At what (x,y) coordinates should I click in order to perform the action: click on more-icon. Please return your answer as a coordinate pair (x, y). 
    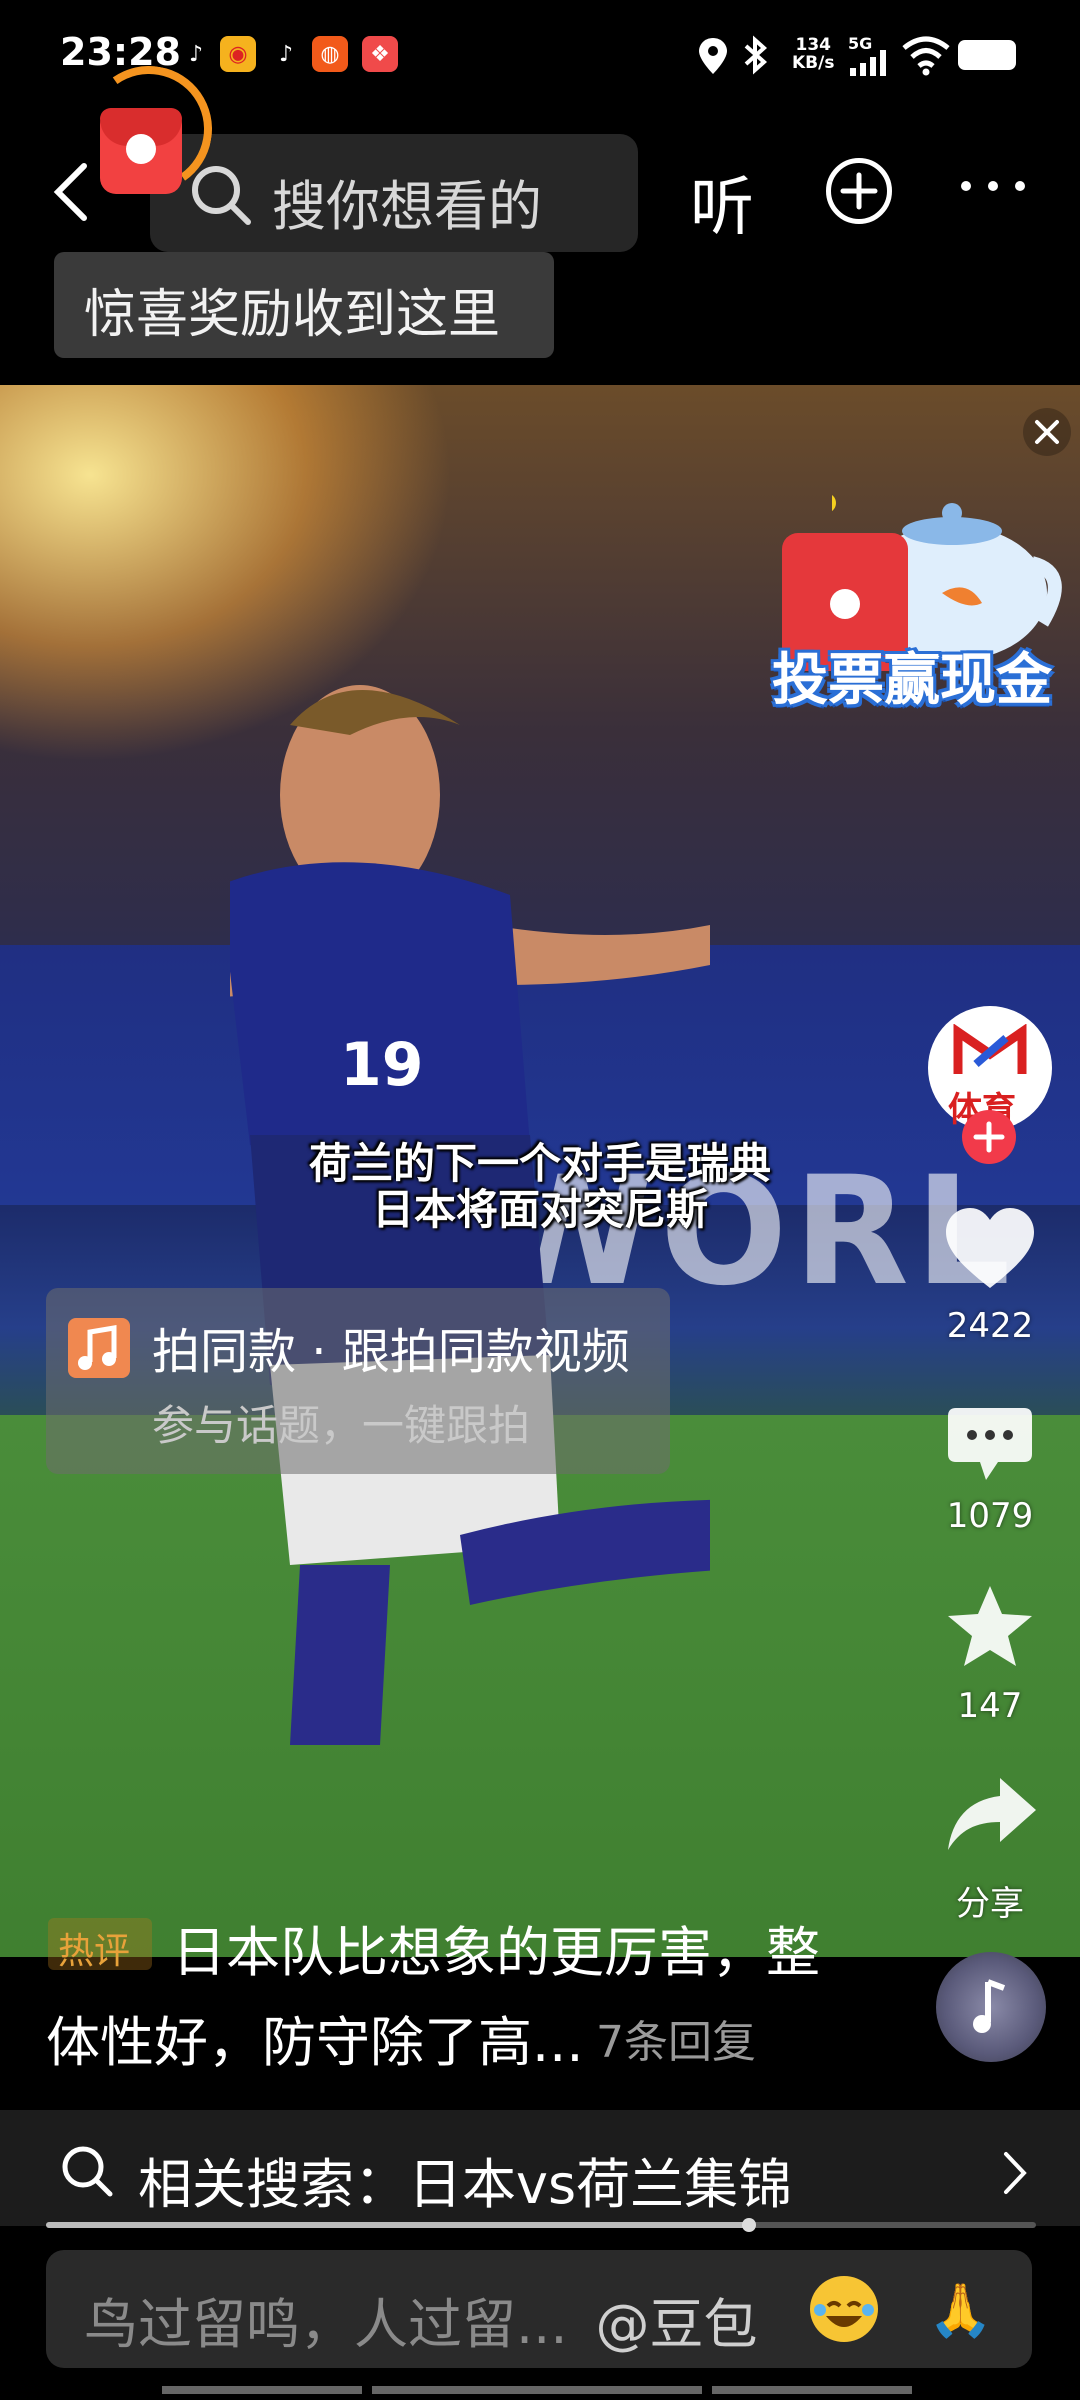
    Looking at the image, I should click on (993, 186).